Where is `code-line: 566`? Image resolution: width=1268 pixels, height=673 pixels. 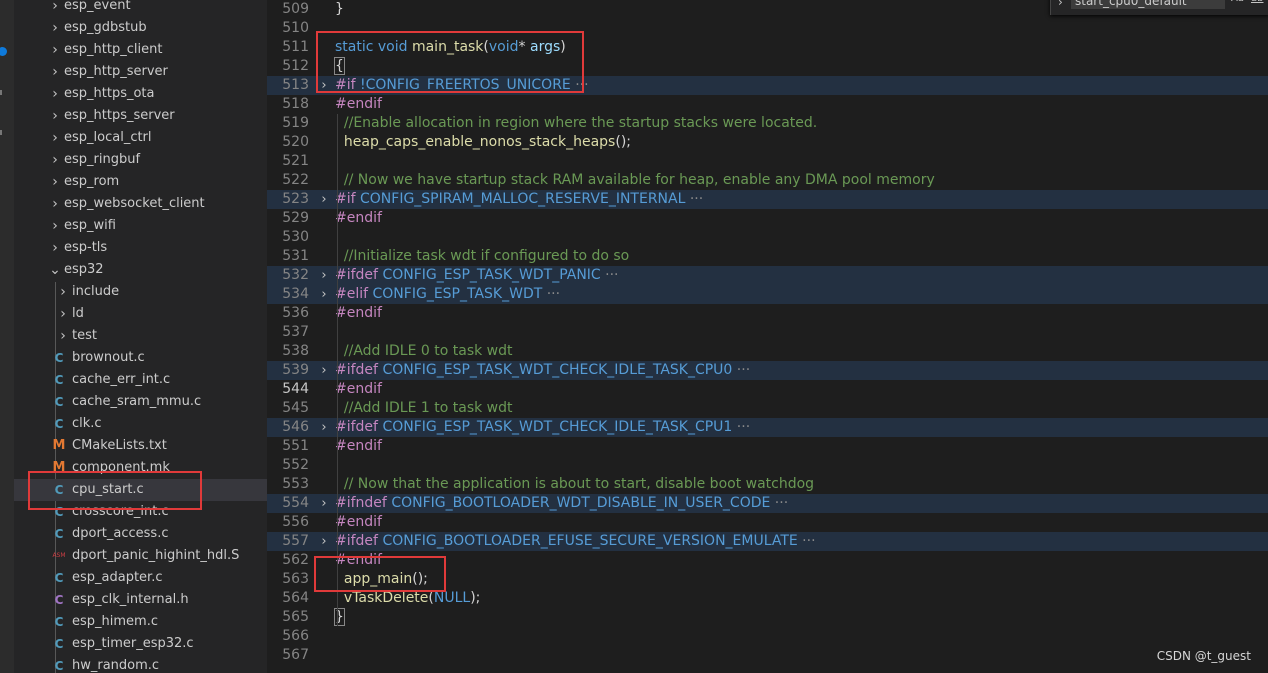
code-line: 566 is located at coordinates (767, 636).